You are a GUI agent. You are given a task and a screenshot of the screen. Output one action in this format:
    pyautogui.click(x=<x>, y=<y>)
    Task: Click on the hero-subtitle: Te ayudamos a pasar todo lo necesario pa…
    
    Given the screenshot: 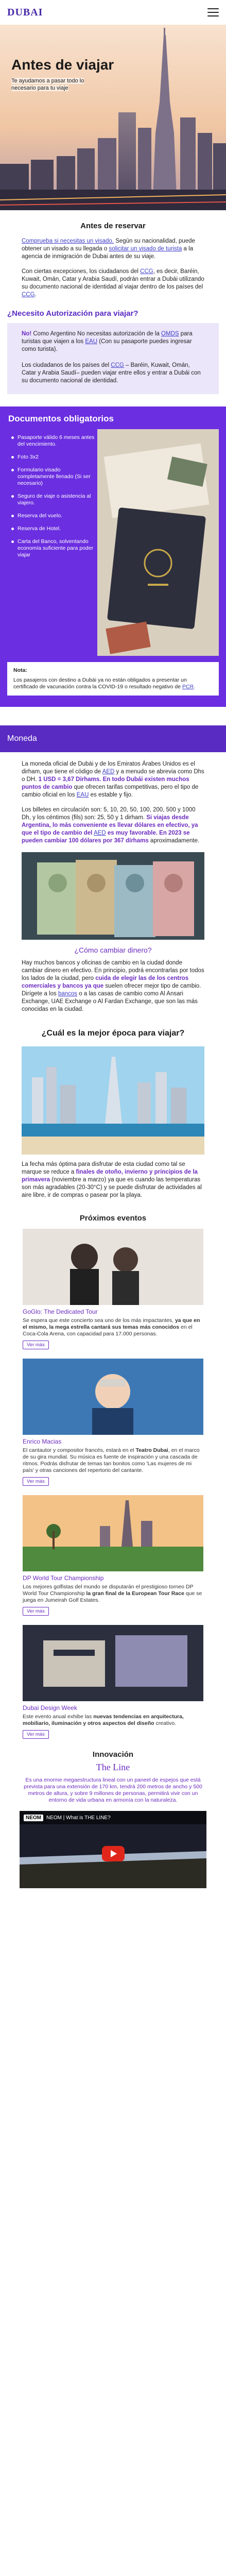 What is the action you would take?
    pyautogui.click(x=48, y=84)
    